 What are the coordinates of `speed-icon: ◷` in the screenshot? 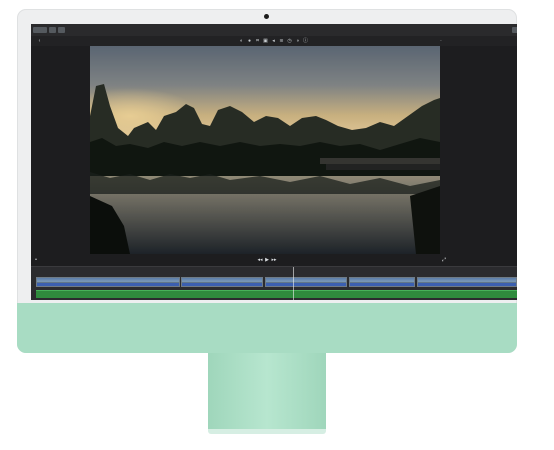 It's located at (289, 41).